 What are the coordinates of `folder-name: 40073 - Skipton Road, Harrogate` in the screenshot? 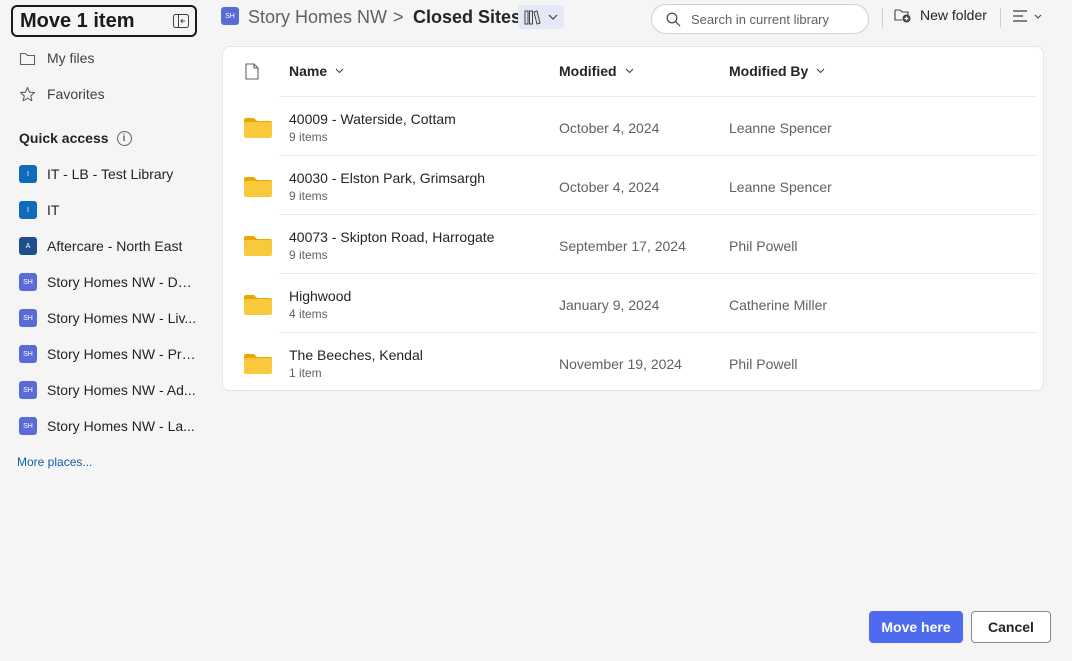 It's located at (391, 237).